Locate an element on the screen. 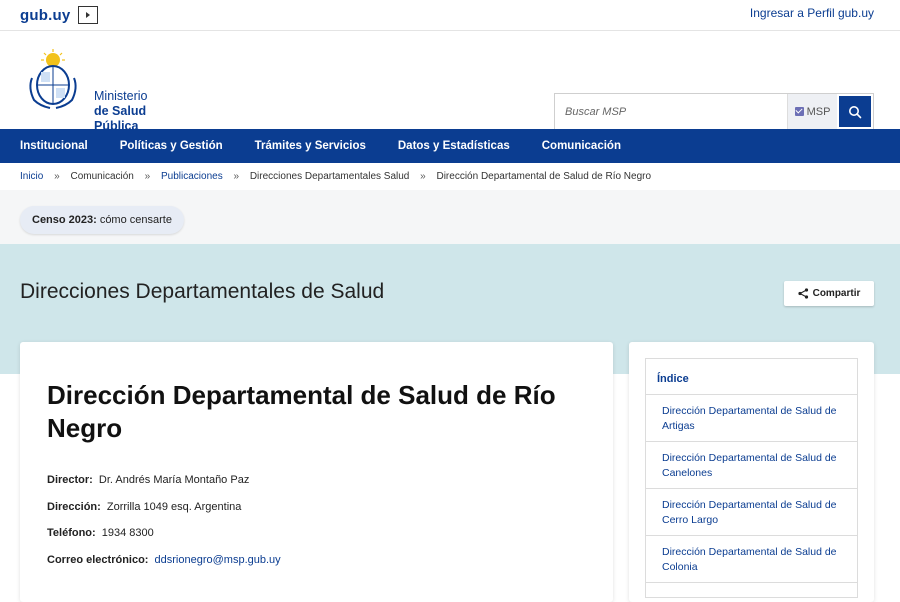 This screenshot has height=602, width=900. censo-pill: Censo 2023: cómo censarte is located at coordinates (102, 220).